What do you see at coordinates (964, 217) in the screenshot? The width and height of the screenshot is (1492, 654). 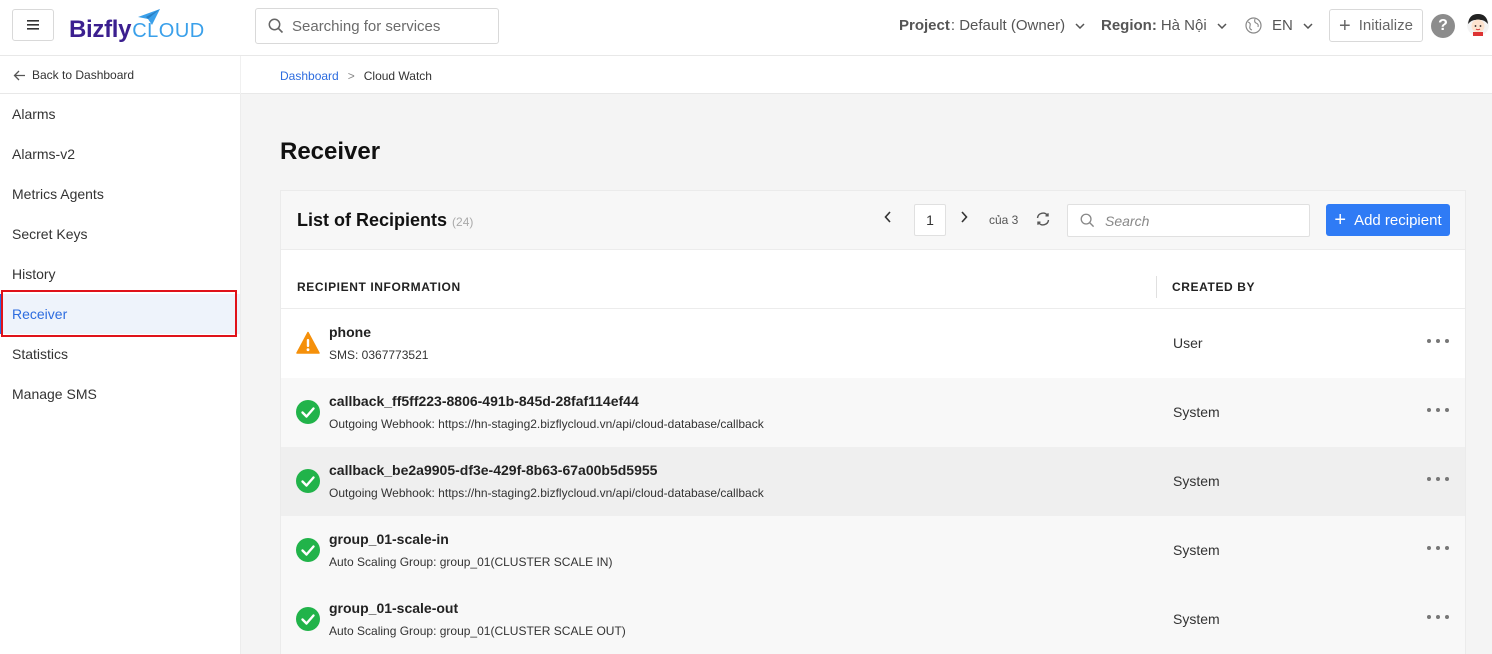 I see `chevron-right-icon` at bounding box center [964, 217].